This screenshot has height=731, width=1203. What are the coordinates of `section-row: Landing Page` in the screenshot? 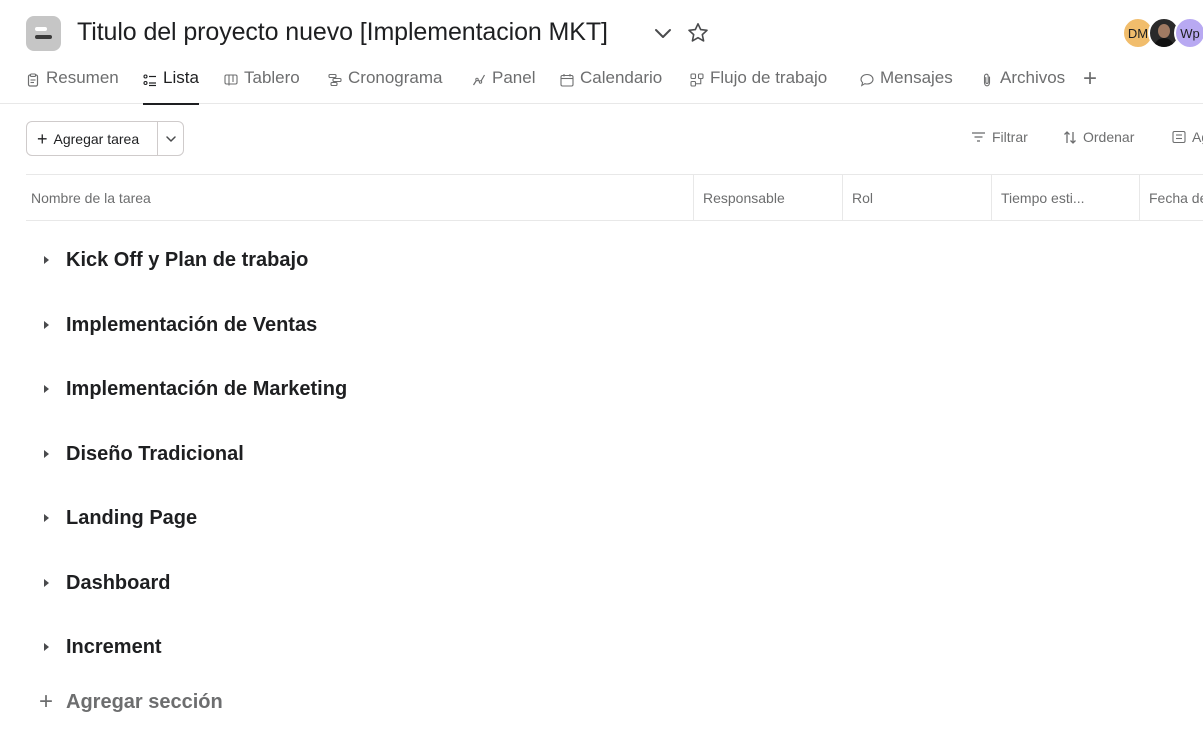 It's located at (376, 518).